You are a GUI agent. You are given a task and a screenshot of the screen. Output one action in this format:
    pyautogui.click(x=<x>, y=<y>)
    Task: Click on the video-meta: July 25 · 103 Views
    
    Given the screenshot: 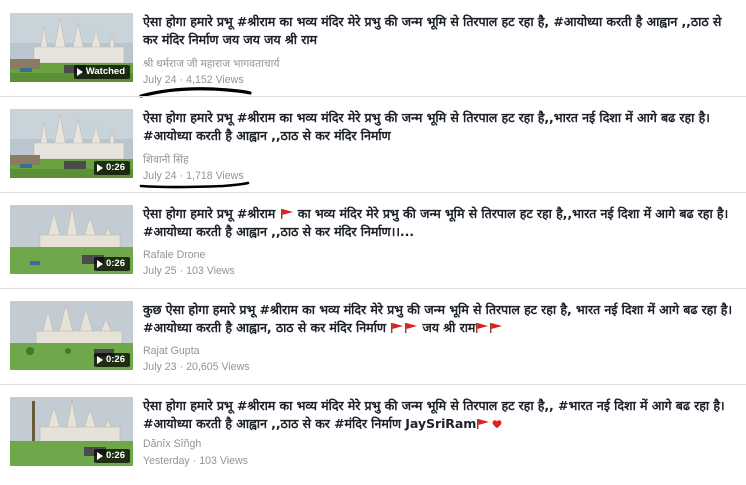 What is the action you would take?
    pyautogui.click(x=189, y=271)
    